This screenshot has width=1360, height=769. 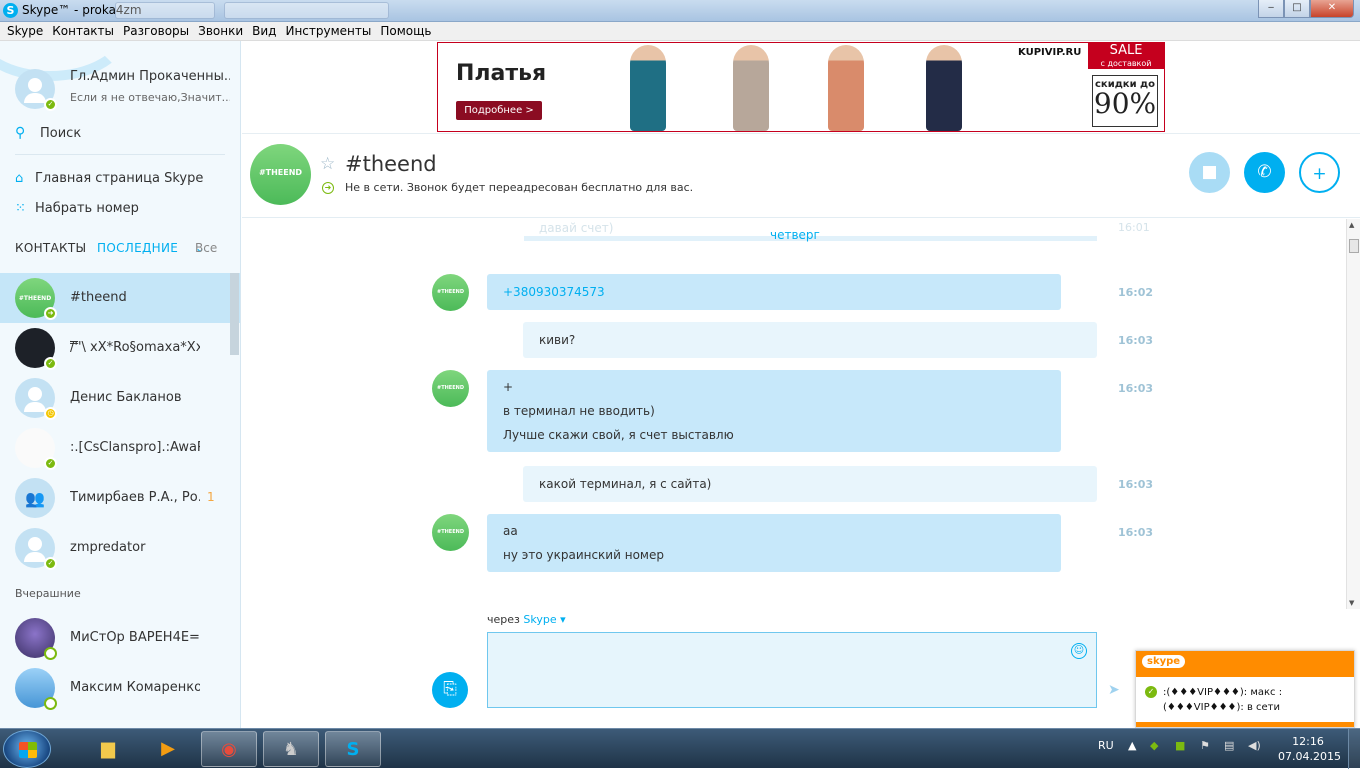 I want to click on chat-scrollbar: ▲ ▼, so click(x=1353, y=414).